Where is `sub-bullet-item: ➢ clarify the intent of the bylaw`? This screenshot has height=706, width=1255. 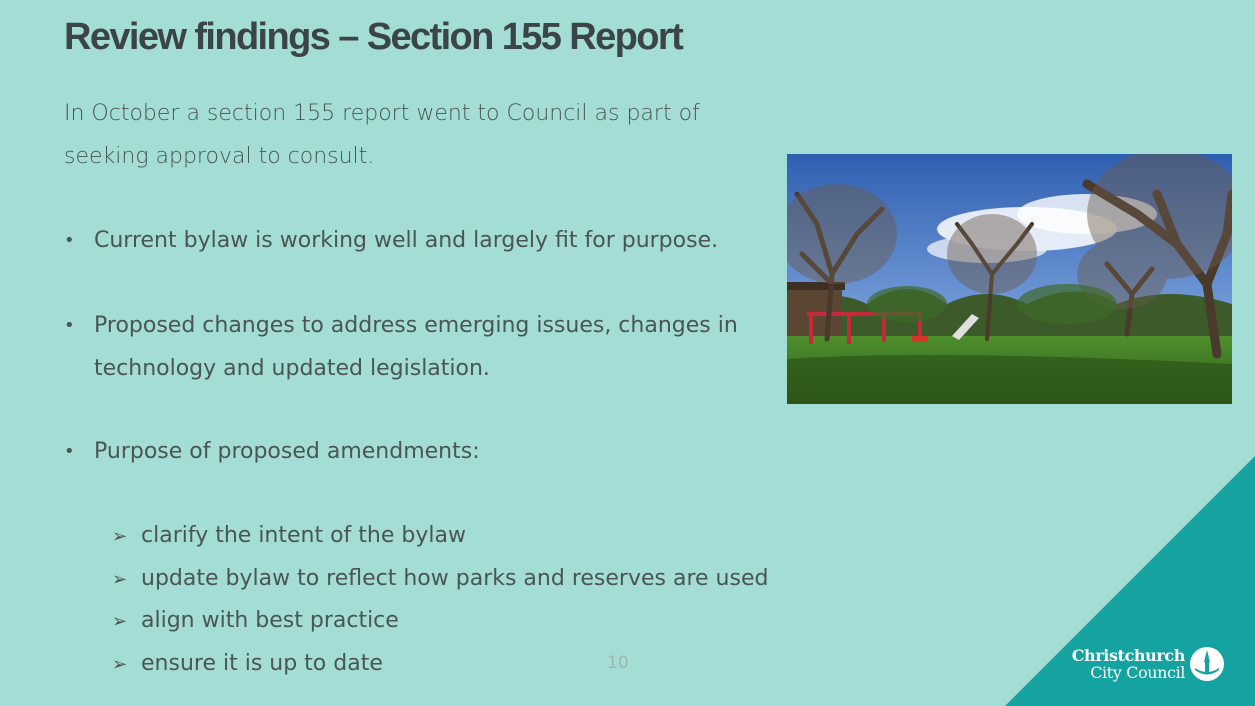
sub-bullet-item: ➢ clarify the intent of the bylaw is located at coordinates (440, 536).